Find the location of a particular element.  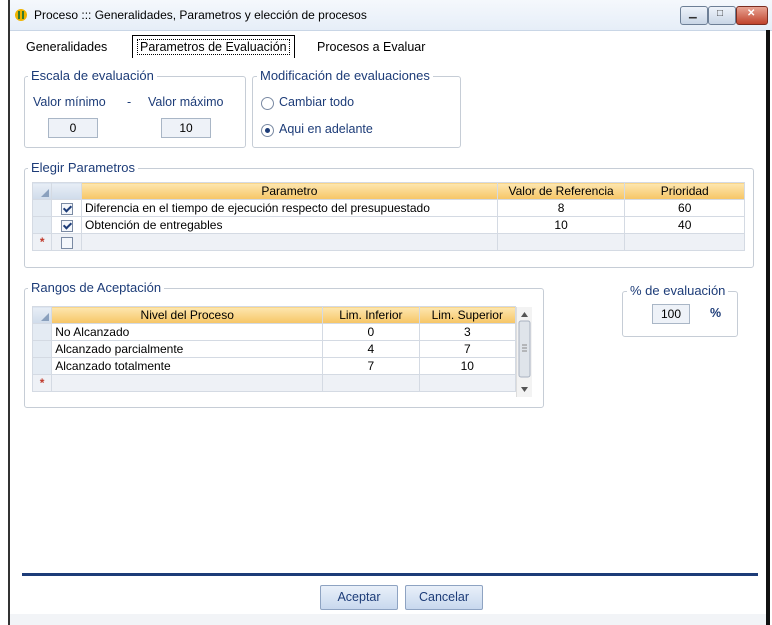

valor-cell: 10 is located at coordinates (561, 225).